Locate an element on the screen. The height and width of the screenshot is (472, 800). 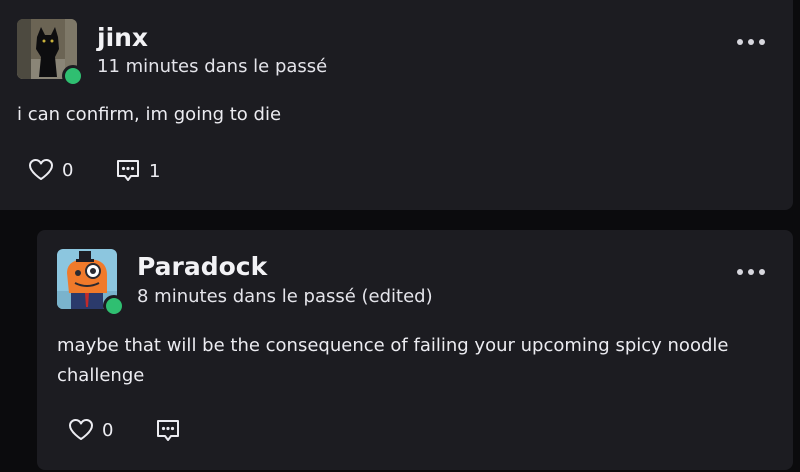
author-name: jinx is located at coordinates (122, 38).